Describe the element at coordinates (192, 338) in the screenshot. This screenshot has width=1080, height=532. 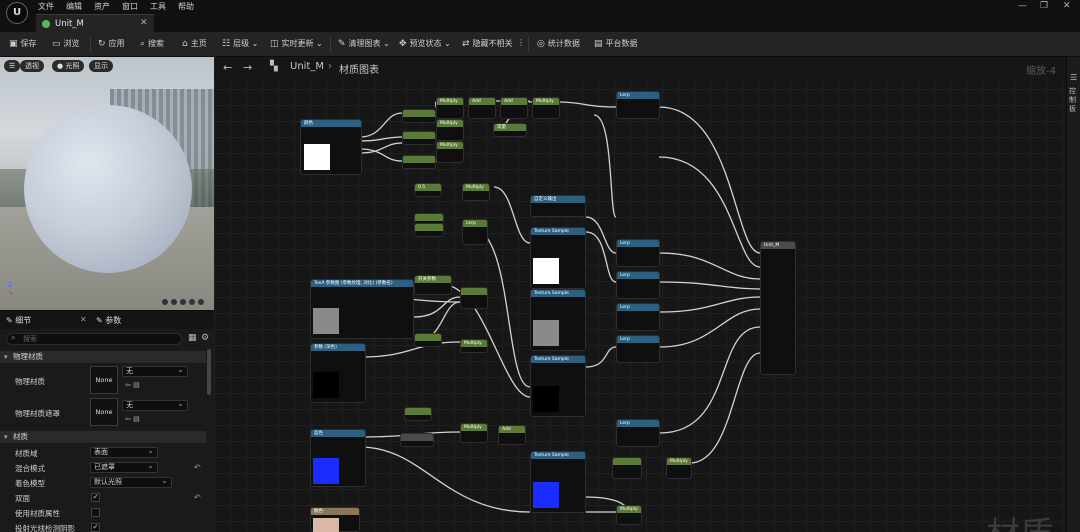
I see `table-view-icon: ▦` at that location.